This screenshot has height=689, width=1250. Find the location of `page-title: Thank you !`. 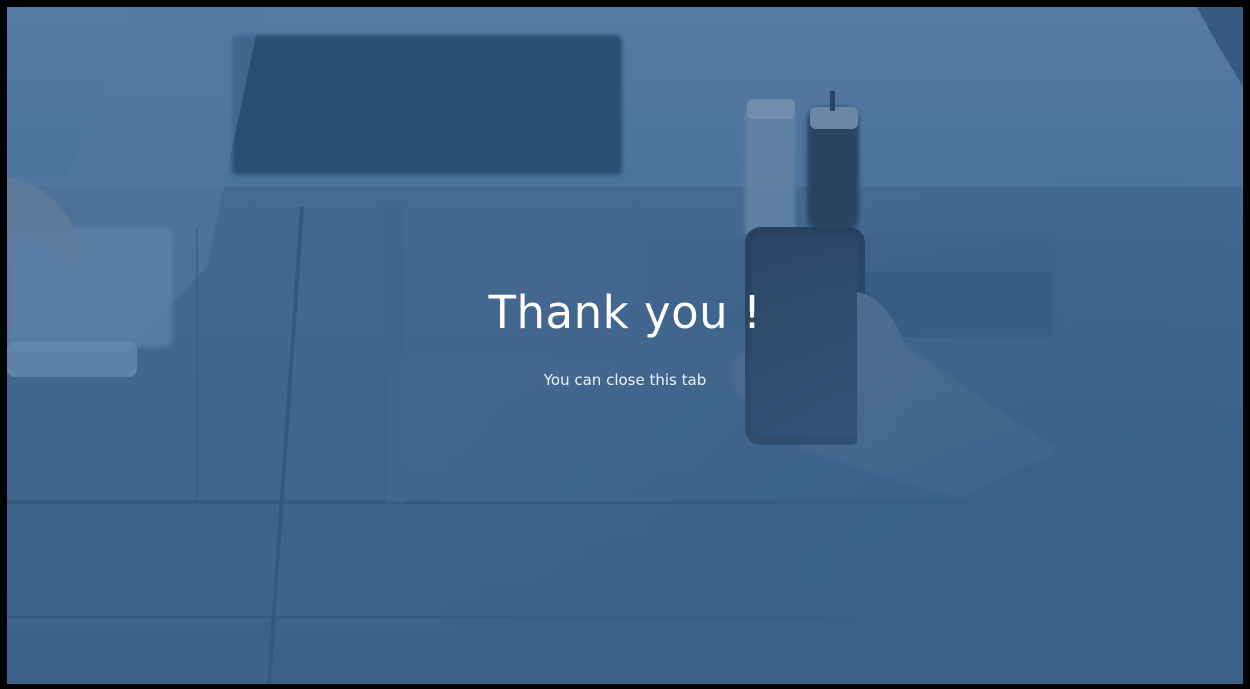

page-title: Thank you ! is located at coordinates (625, 312).